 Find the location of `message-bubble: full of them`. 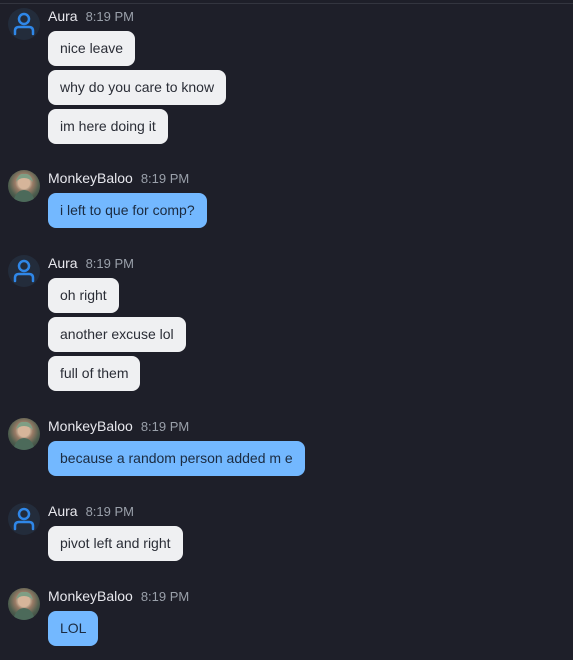

message-bubble: full of them is located at coordinates (94, 373).